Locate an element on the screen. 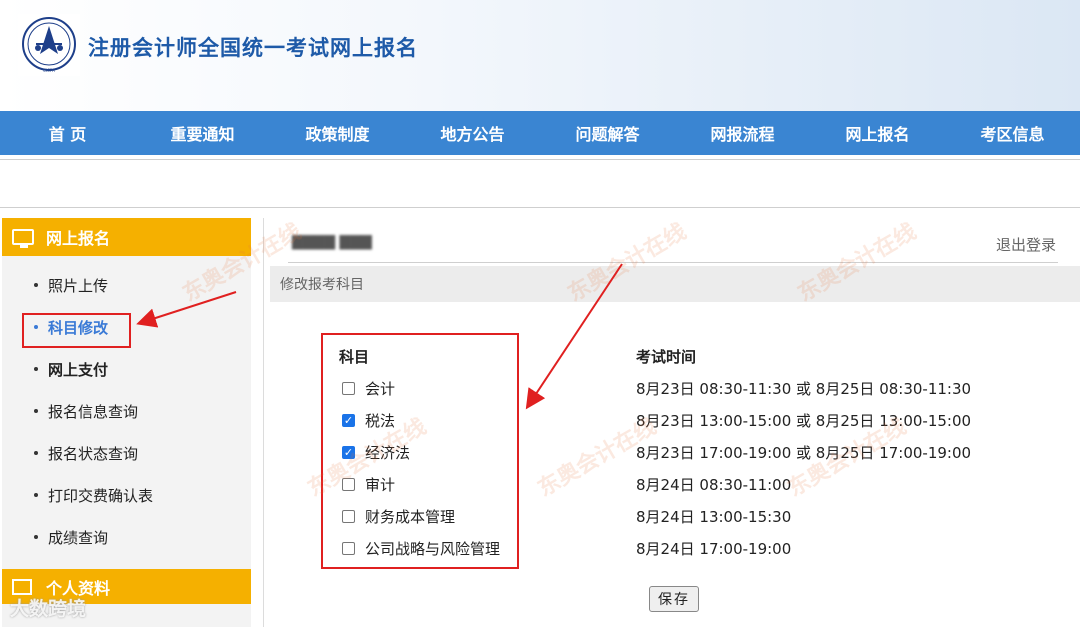  subject-row: 财务成本管理 is located at coordinates (398, 516).